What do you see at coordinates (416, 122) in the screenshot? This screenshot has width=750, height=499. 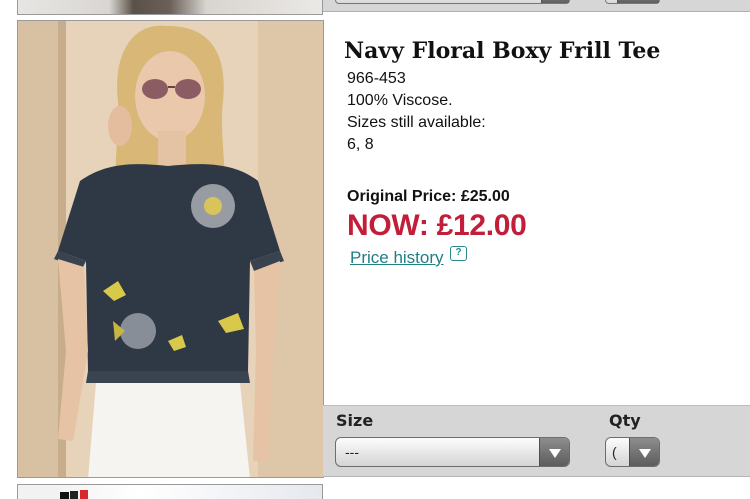 I see `sizes-available-label: Sizes still available:` at bounding box center [416, 122].